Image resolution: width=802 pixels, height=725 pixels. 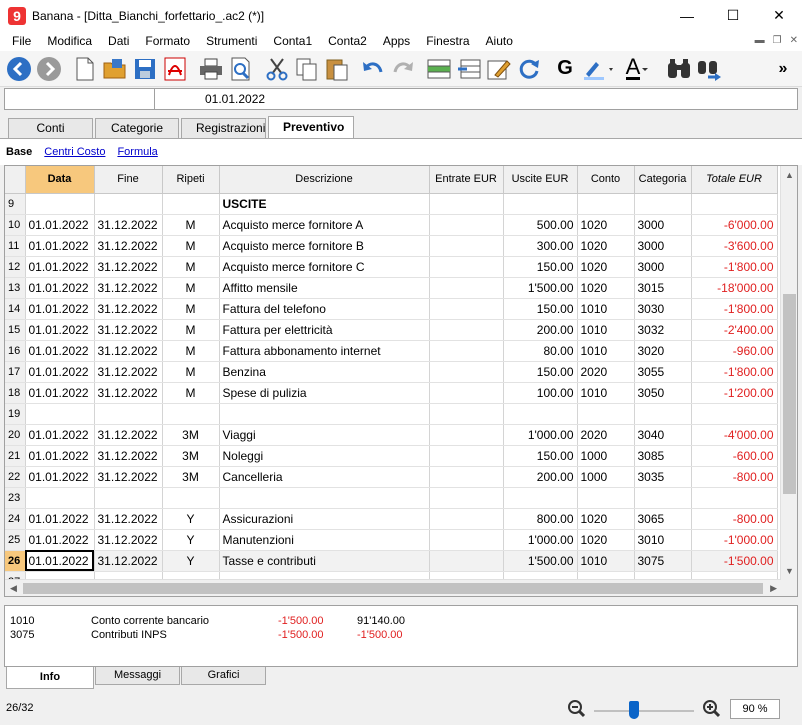 What do you see at coordinates (679, 69) in the screenshot?
I see `binoculars-icon` at bounding box center [679, 69].